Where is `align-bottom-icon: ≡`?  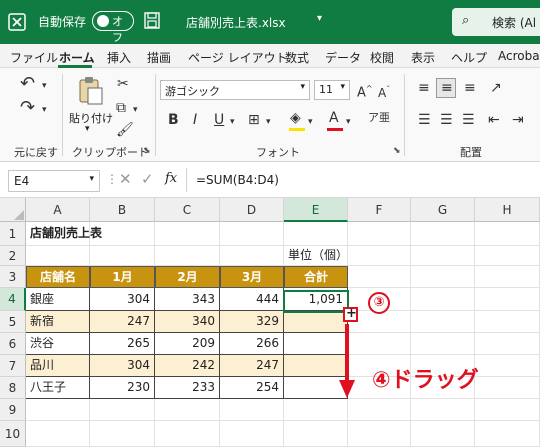 align-bottom-icon: ≡ is located at coordinates (470, 88).